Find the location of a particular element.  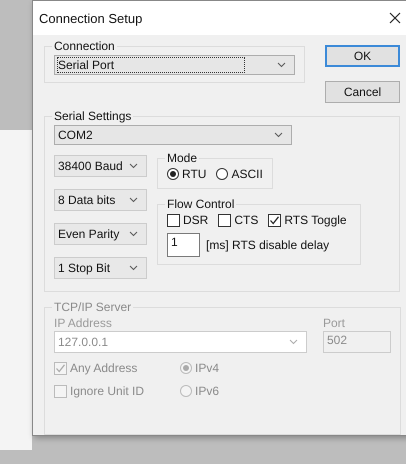

ip-address-label: IP Address is located at coordinates (83, 323).